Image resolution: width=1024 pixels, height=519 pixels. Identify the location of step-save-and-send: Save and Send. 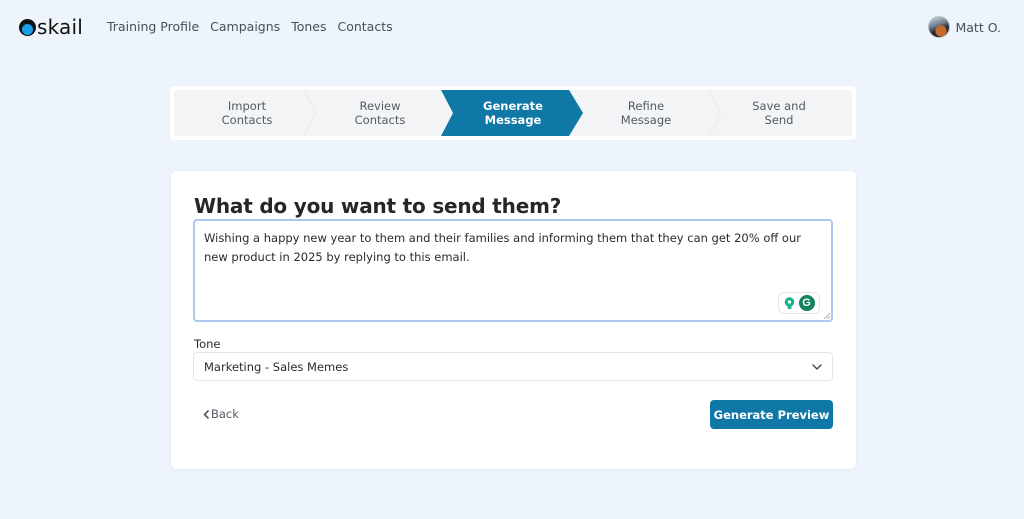
(779, 113).